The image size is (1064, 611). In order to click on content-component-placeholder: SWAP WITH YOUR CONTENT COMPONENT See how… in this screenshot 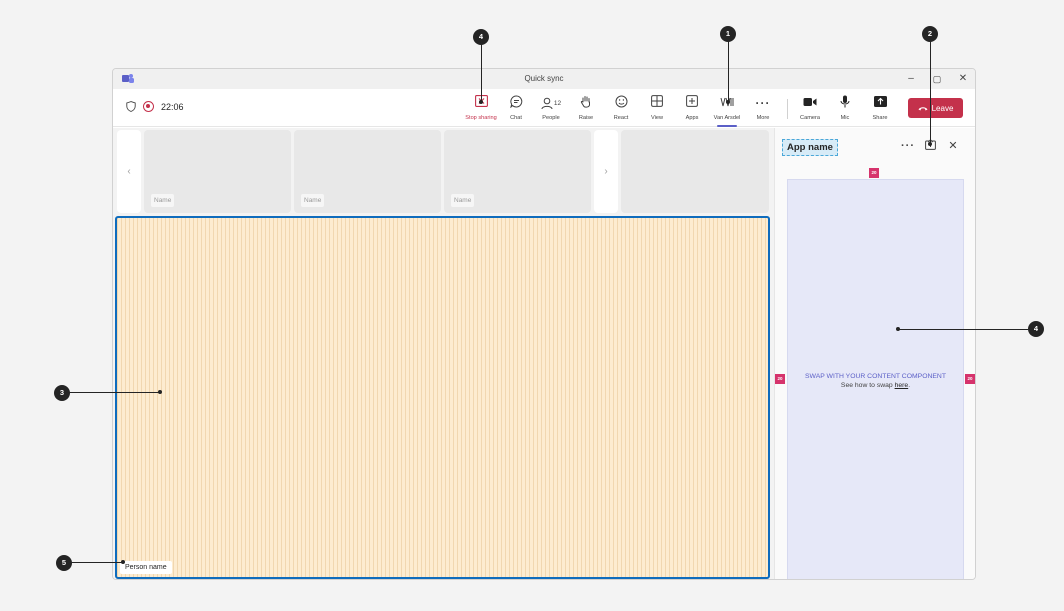, I will do `click(875, 379)`.